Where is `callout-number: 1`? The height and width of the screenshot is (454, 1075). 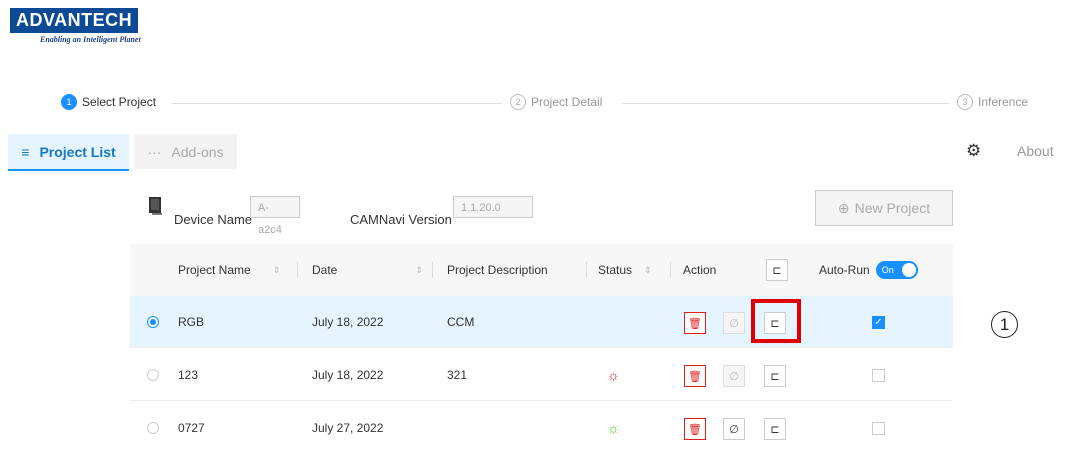
callout-number: 1 is located at coordinates (1004, 324).